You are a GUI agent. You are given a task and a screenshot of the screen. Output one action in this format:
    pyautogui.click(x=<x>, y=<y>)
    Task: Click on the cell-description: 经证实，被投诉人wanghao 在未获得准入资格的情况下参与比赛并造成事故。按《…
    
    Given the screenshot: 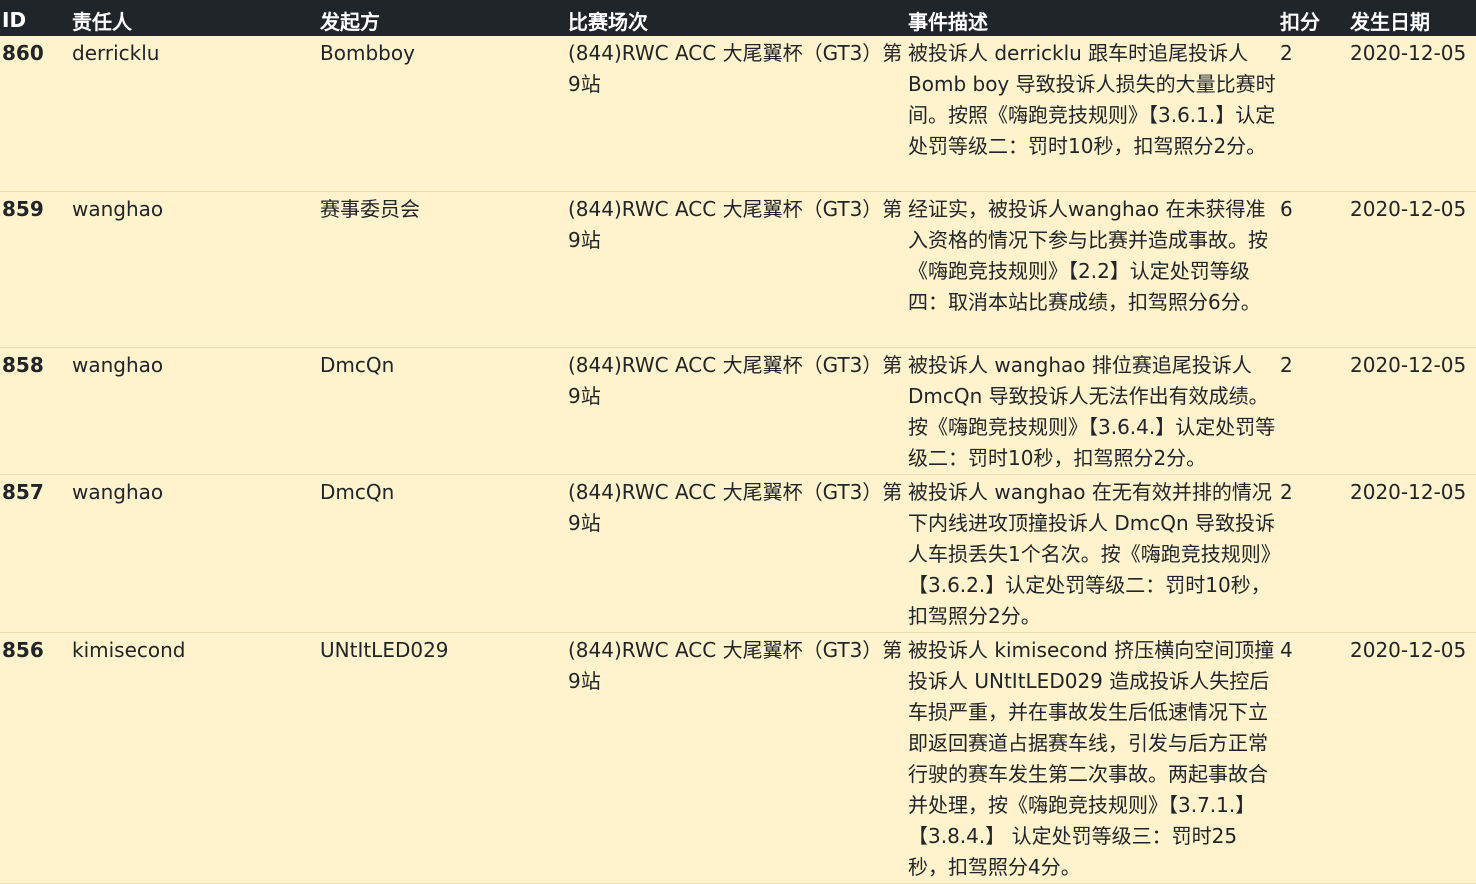 What is the action you would take?
    pyautogui.click(x=1088, y=255)
    